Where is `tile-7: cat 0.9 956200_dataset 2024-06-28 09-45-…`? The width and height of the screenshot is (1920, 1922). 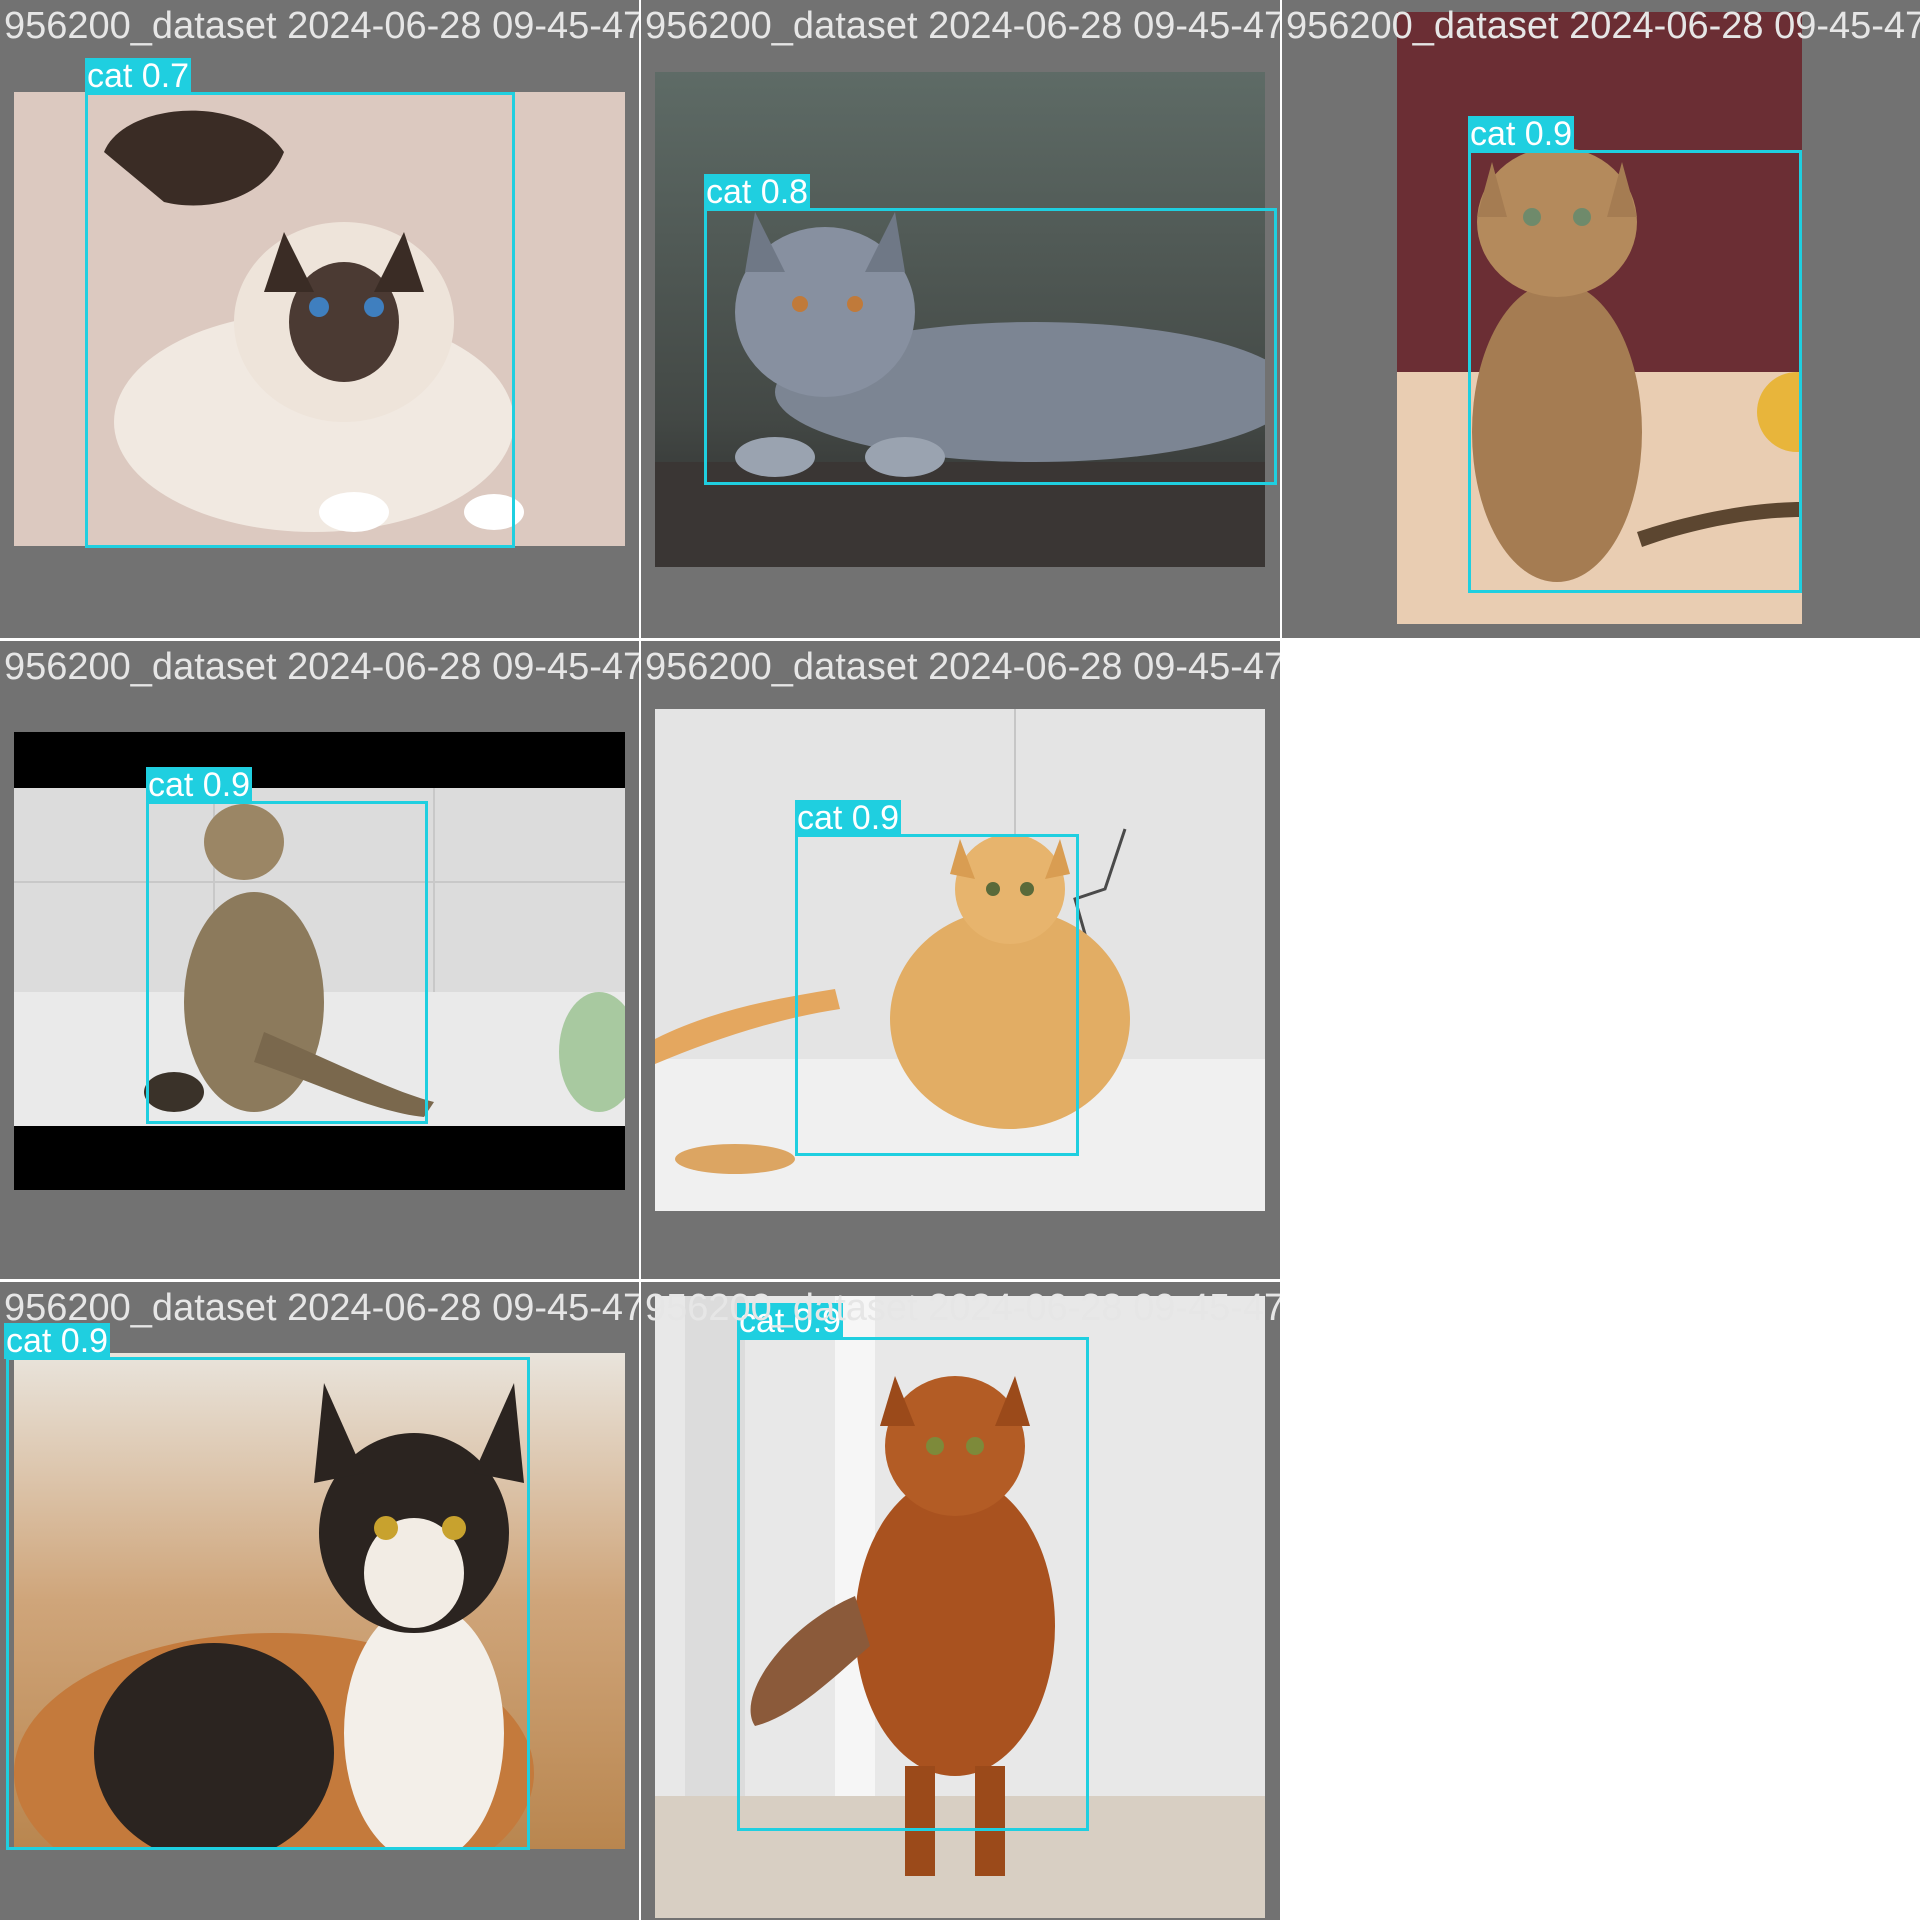 tile-7: cat 0.9 956200_dataset 2024-06-28 09-45-… is located at coordinates (961, 1602).